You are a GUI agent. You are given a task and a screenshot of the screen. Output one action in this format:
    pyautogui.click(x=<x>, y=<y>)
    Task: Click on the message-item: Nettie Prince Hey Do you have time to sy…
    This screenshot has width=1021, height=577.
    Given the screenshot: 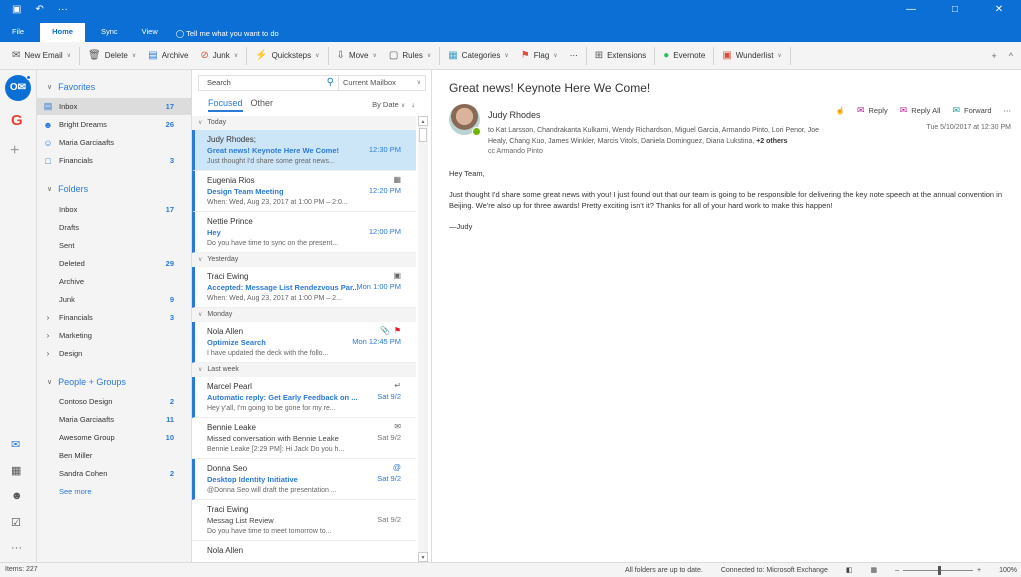 What is the action you would take?
    pyautogui.click(x=304, y=232)
    